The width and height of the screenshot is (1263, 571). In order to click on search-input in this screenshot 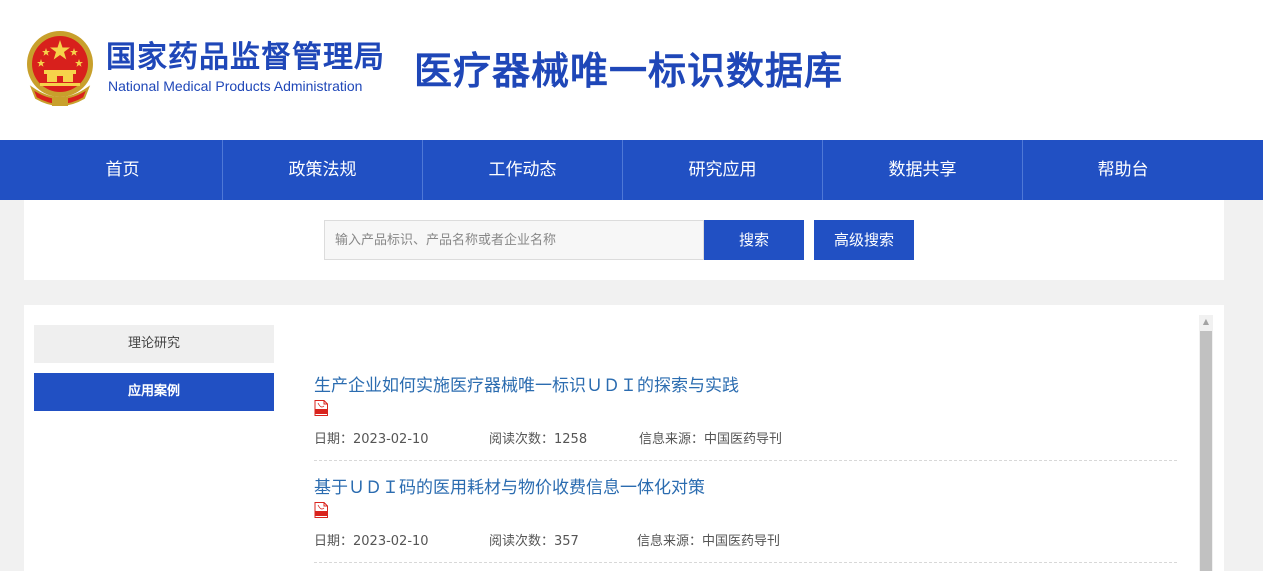, I will do `click(514, 240)`.